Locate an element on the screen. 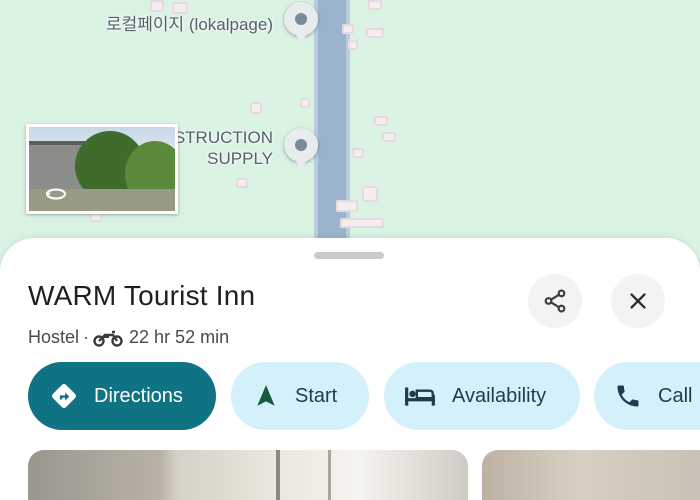  street-view-thumbnail is located at coordinates (102, 169).